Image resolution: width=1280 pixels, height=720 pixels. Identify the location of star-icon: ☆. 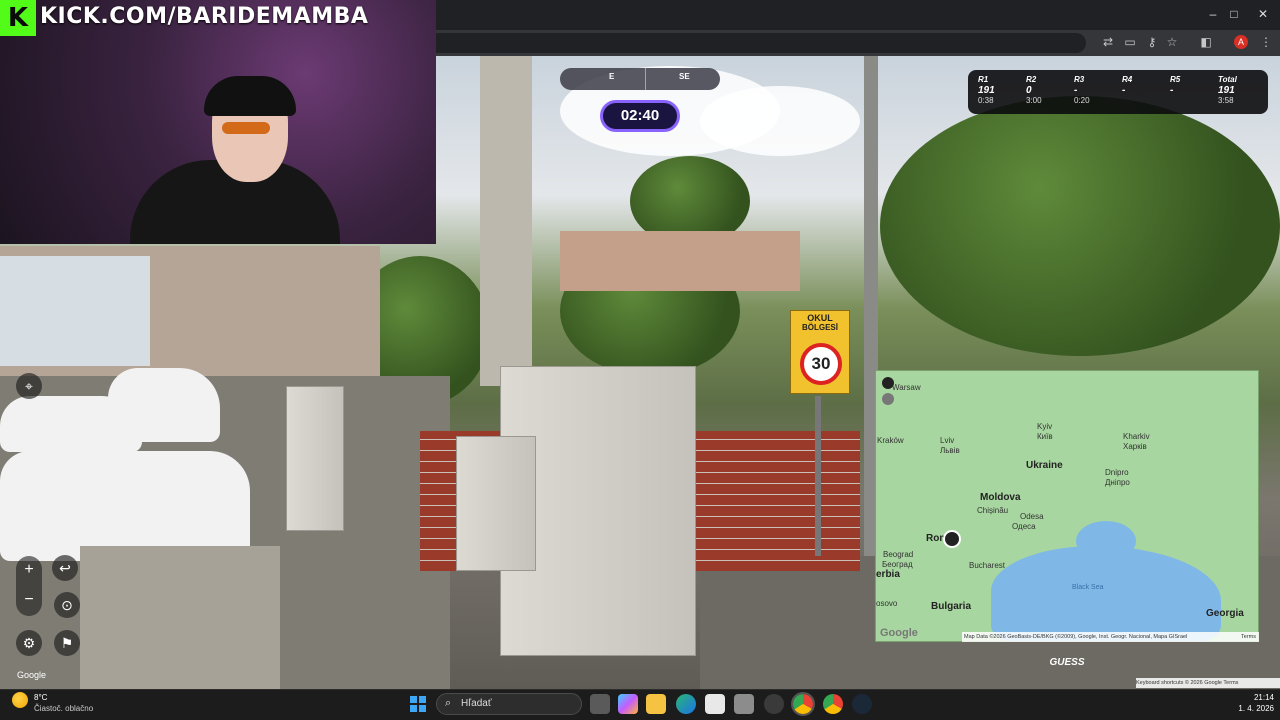
(1172, 42).